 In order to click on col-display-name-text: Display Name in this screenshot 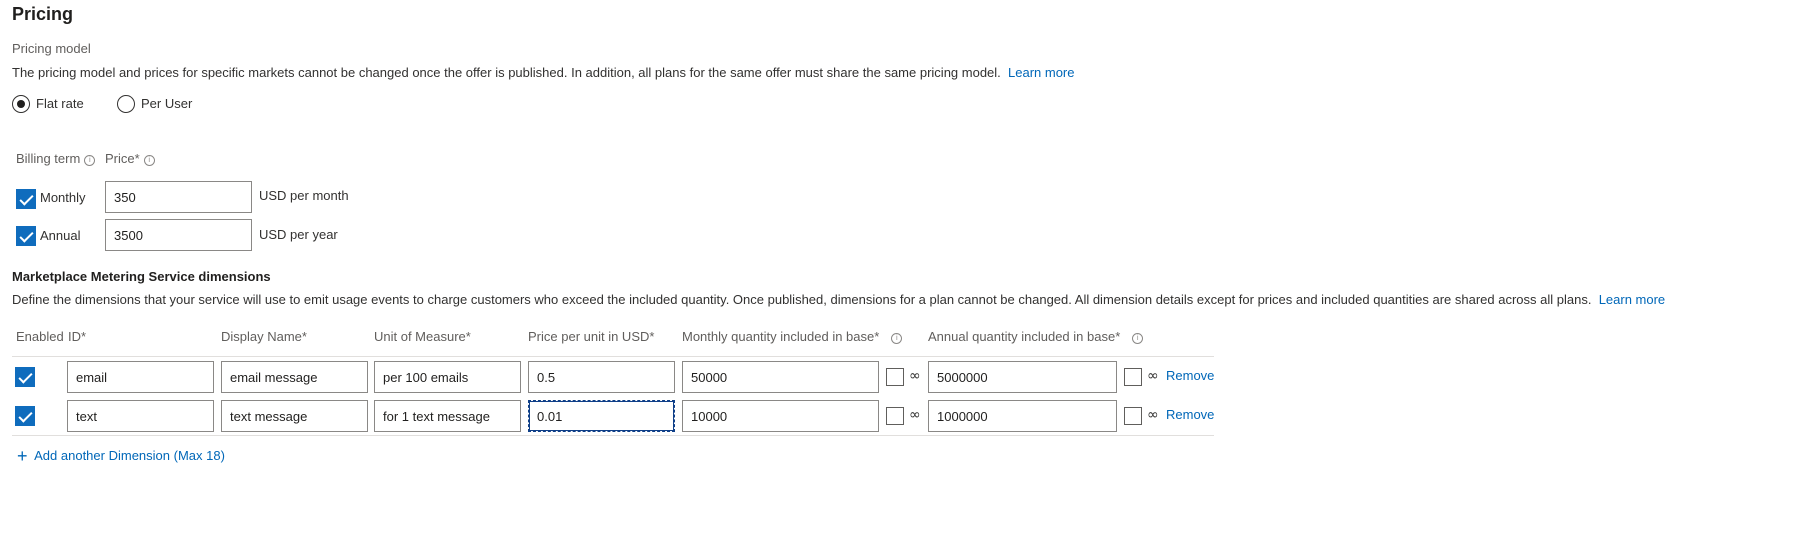, I will do `click(261, 336)`.